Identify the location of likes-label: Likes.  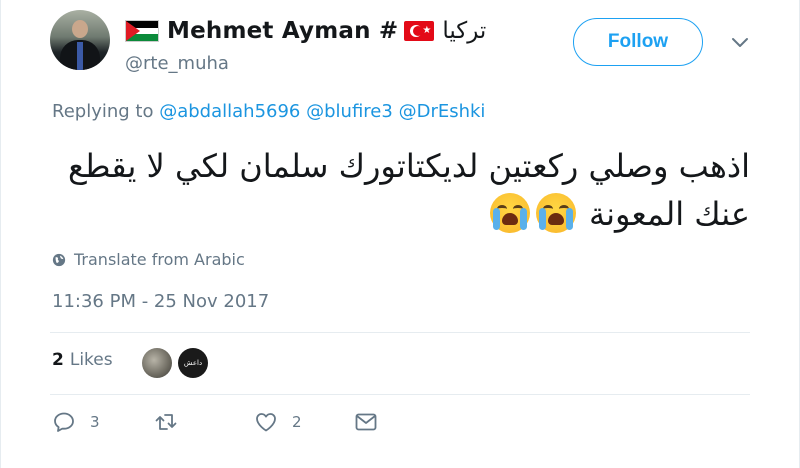
(91, 360).